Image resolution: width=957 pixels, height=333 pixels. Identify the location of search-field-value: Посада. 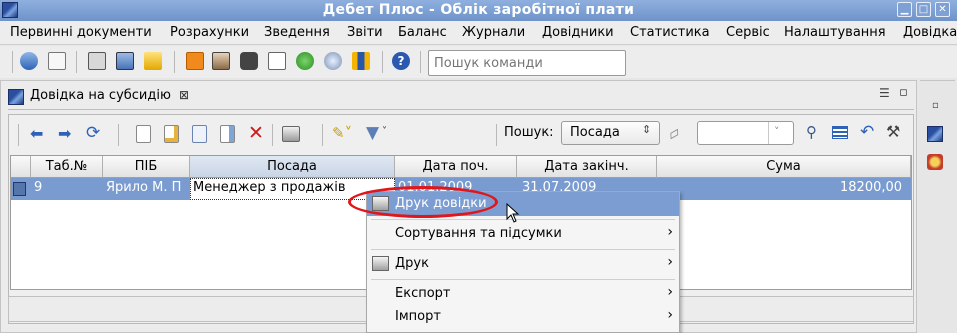
(595, 132).